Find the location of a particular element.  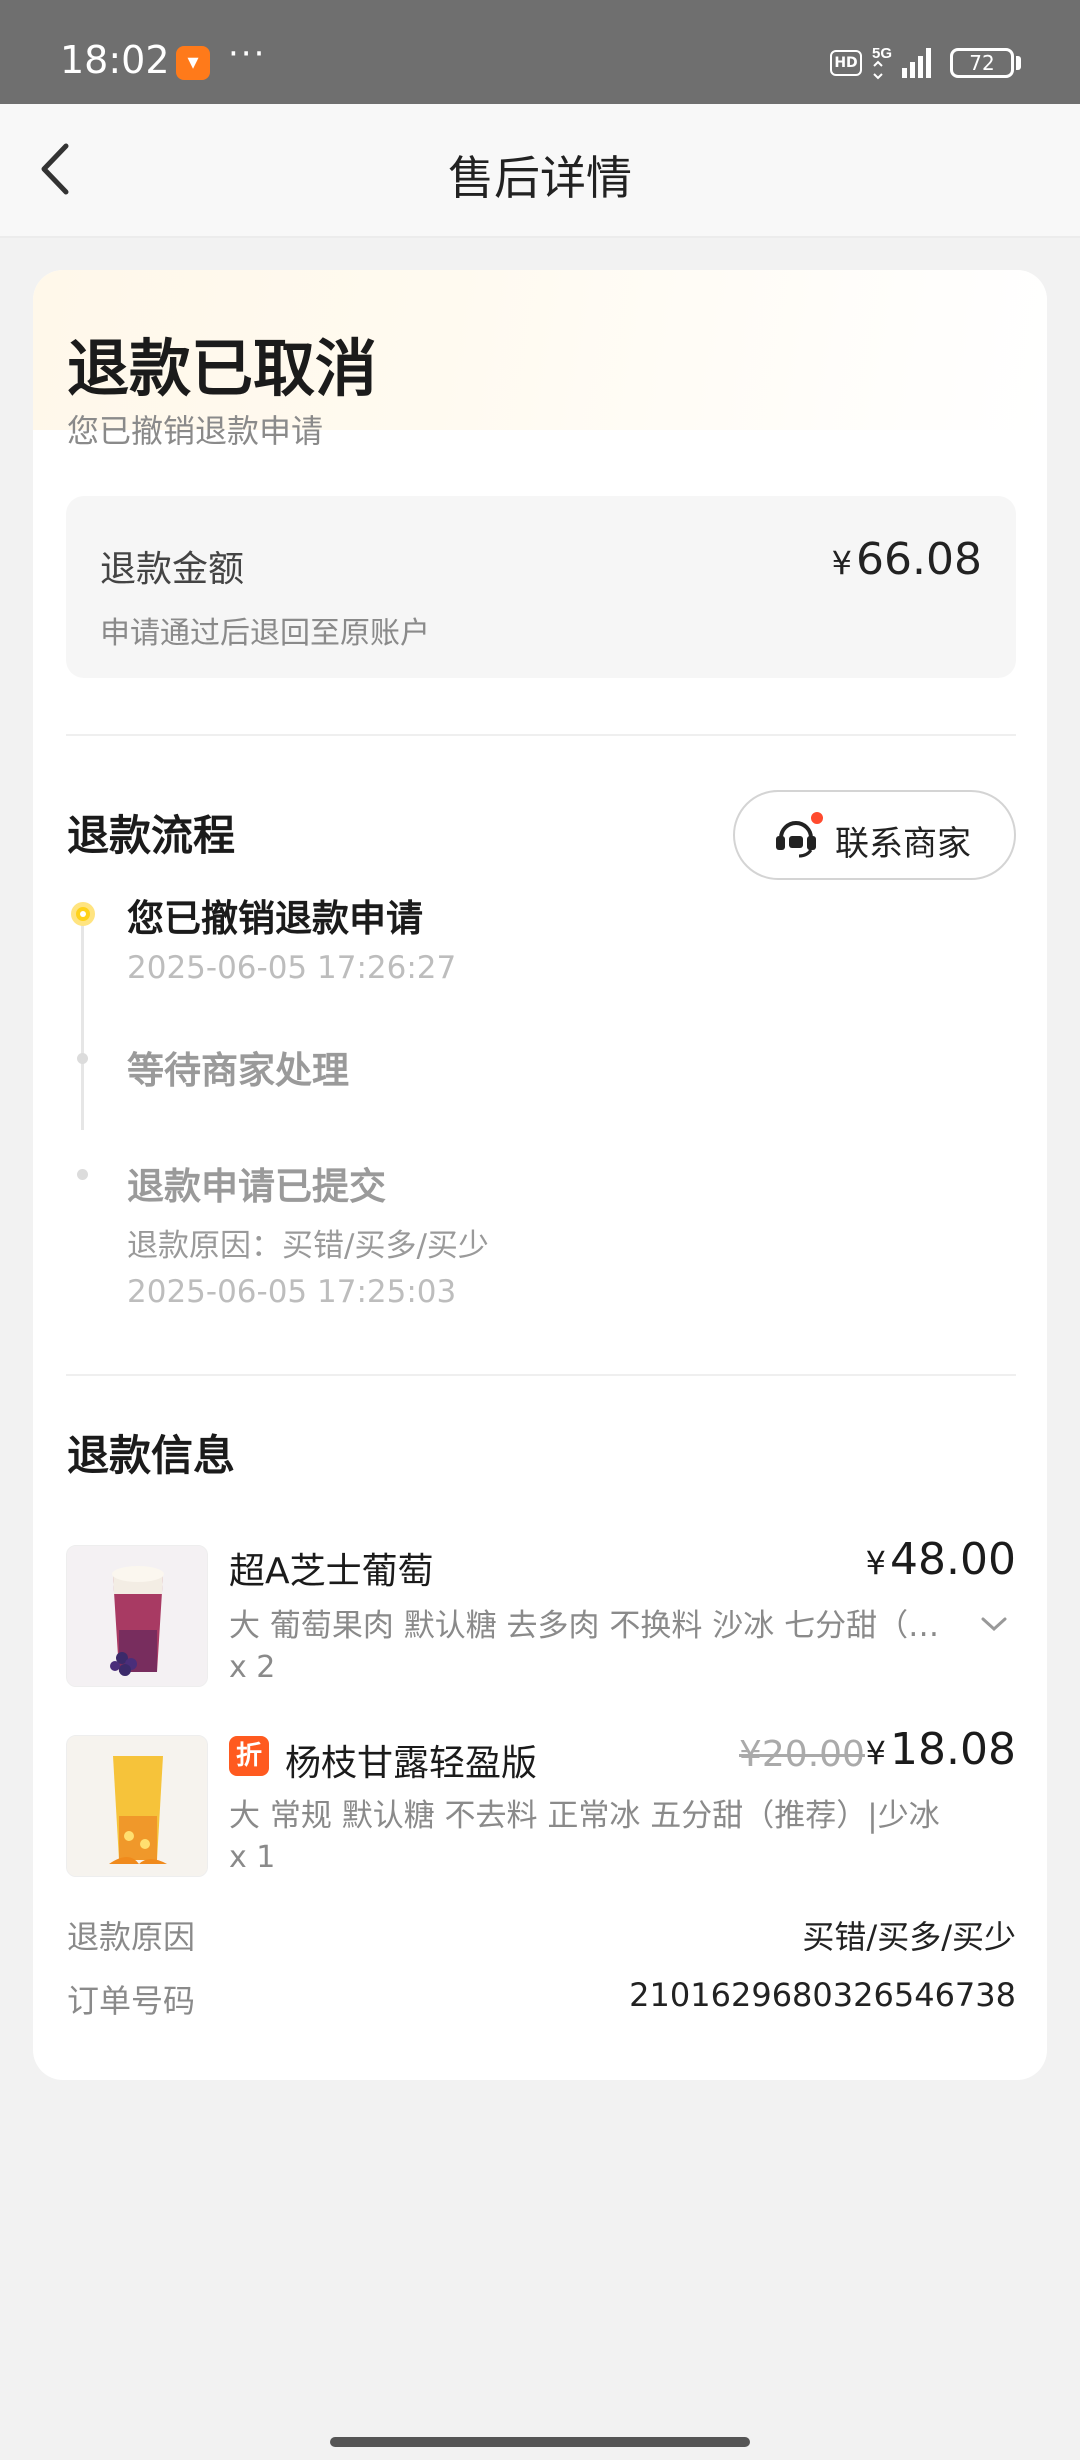

page-title: 售后详情 is located at coordinates (540, 178).